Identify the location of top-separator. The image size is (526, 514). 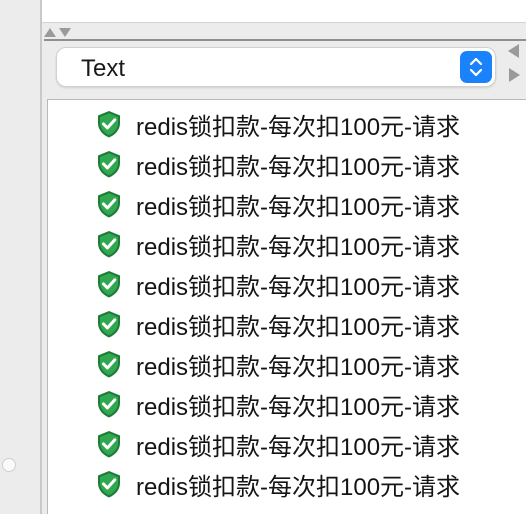
(284, 22).